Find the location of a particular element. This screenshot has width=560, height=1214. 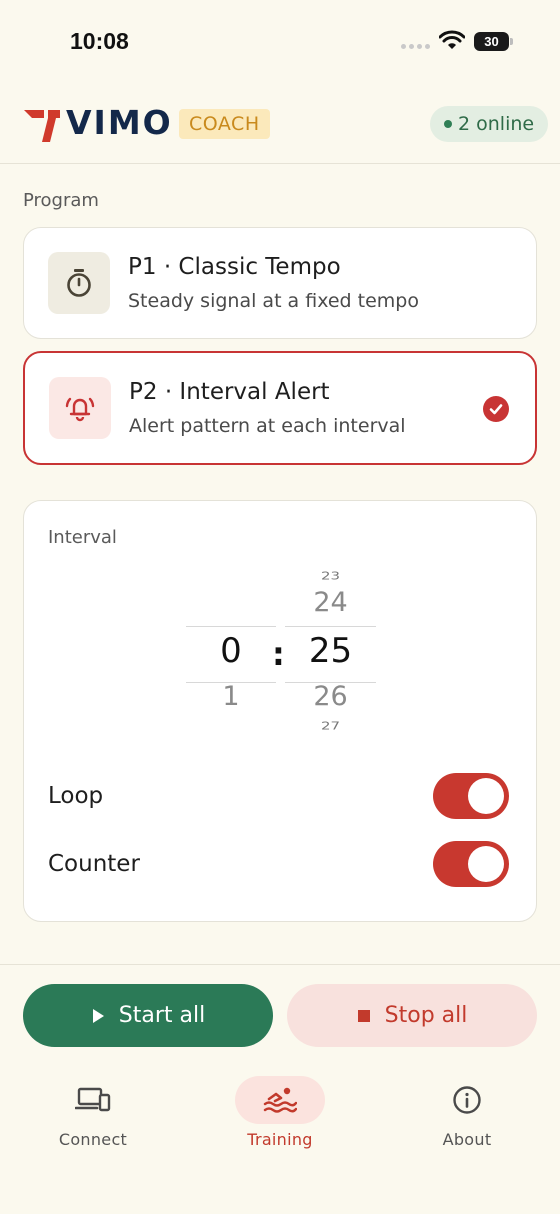

loop-label: Loop is located at coordinates (76, 796).